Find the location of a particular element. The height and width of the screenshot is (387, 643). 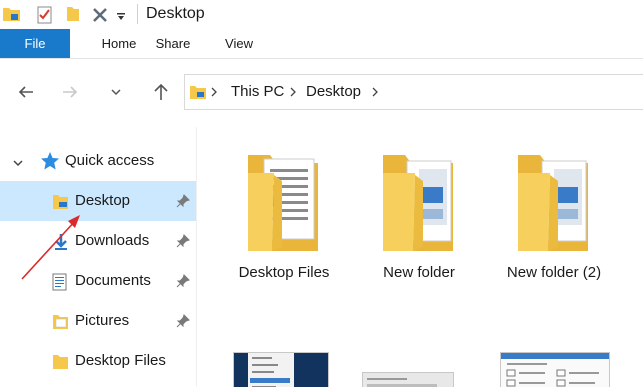

delete-x-icon is located at coordinates (100, 17).